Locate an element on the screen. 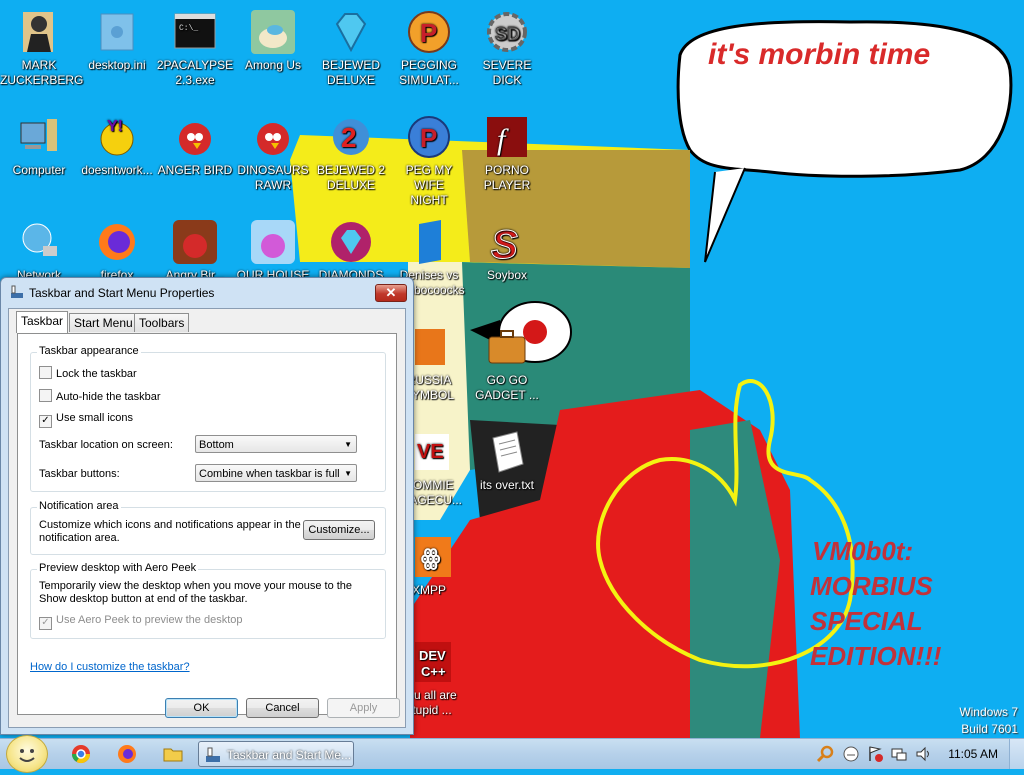  desktop-icon-its-over: its over.txt is located at coordinates (507, 460).